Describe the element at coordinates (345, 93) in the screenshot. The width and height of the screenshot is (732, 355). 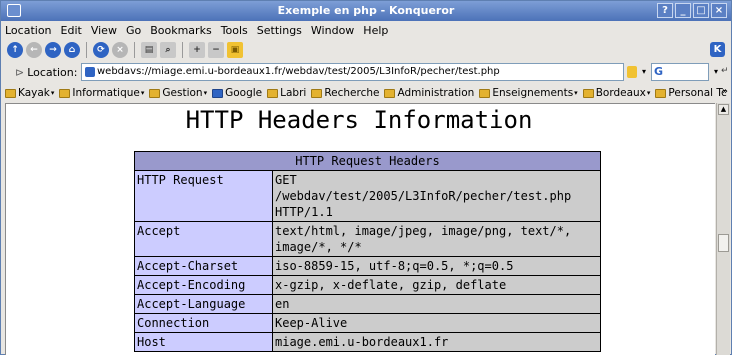
I see `bookmark-recherche: Recherche` at that location.